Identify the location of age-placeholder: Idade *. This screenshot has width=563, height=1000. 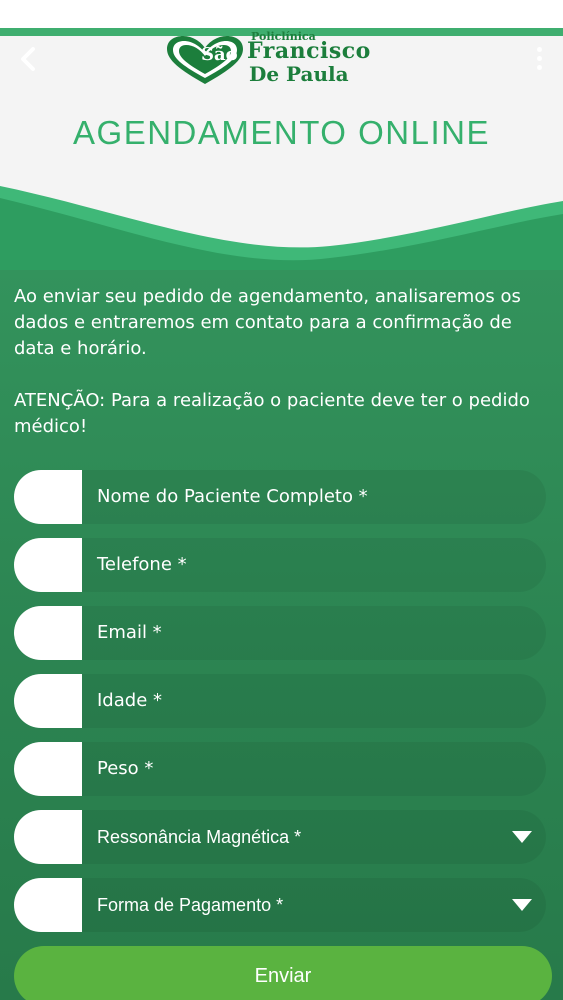
(129, 700).